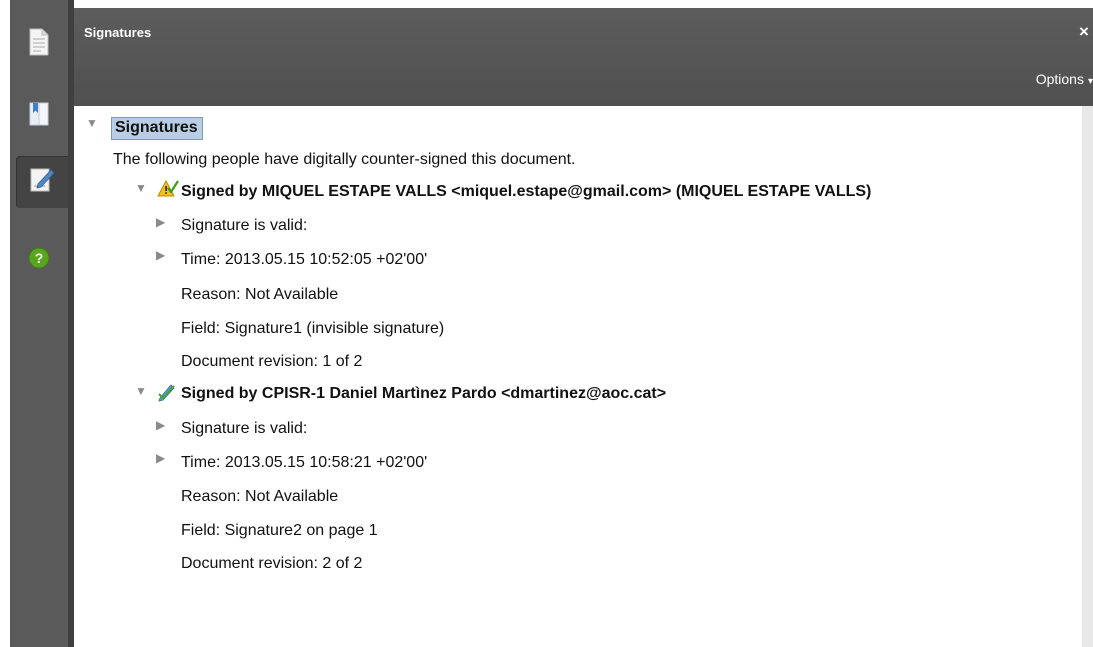 The image size is (1093, 647). I want to click on expand-time-1-toggle: ▶, so click(160, 255).